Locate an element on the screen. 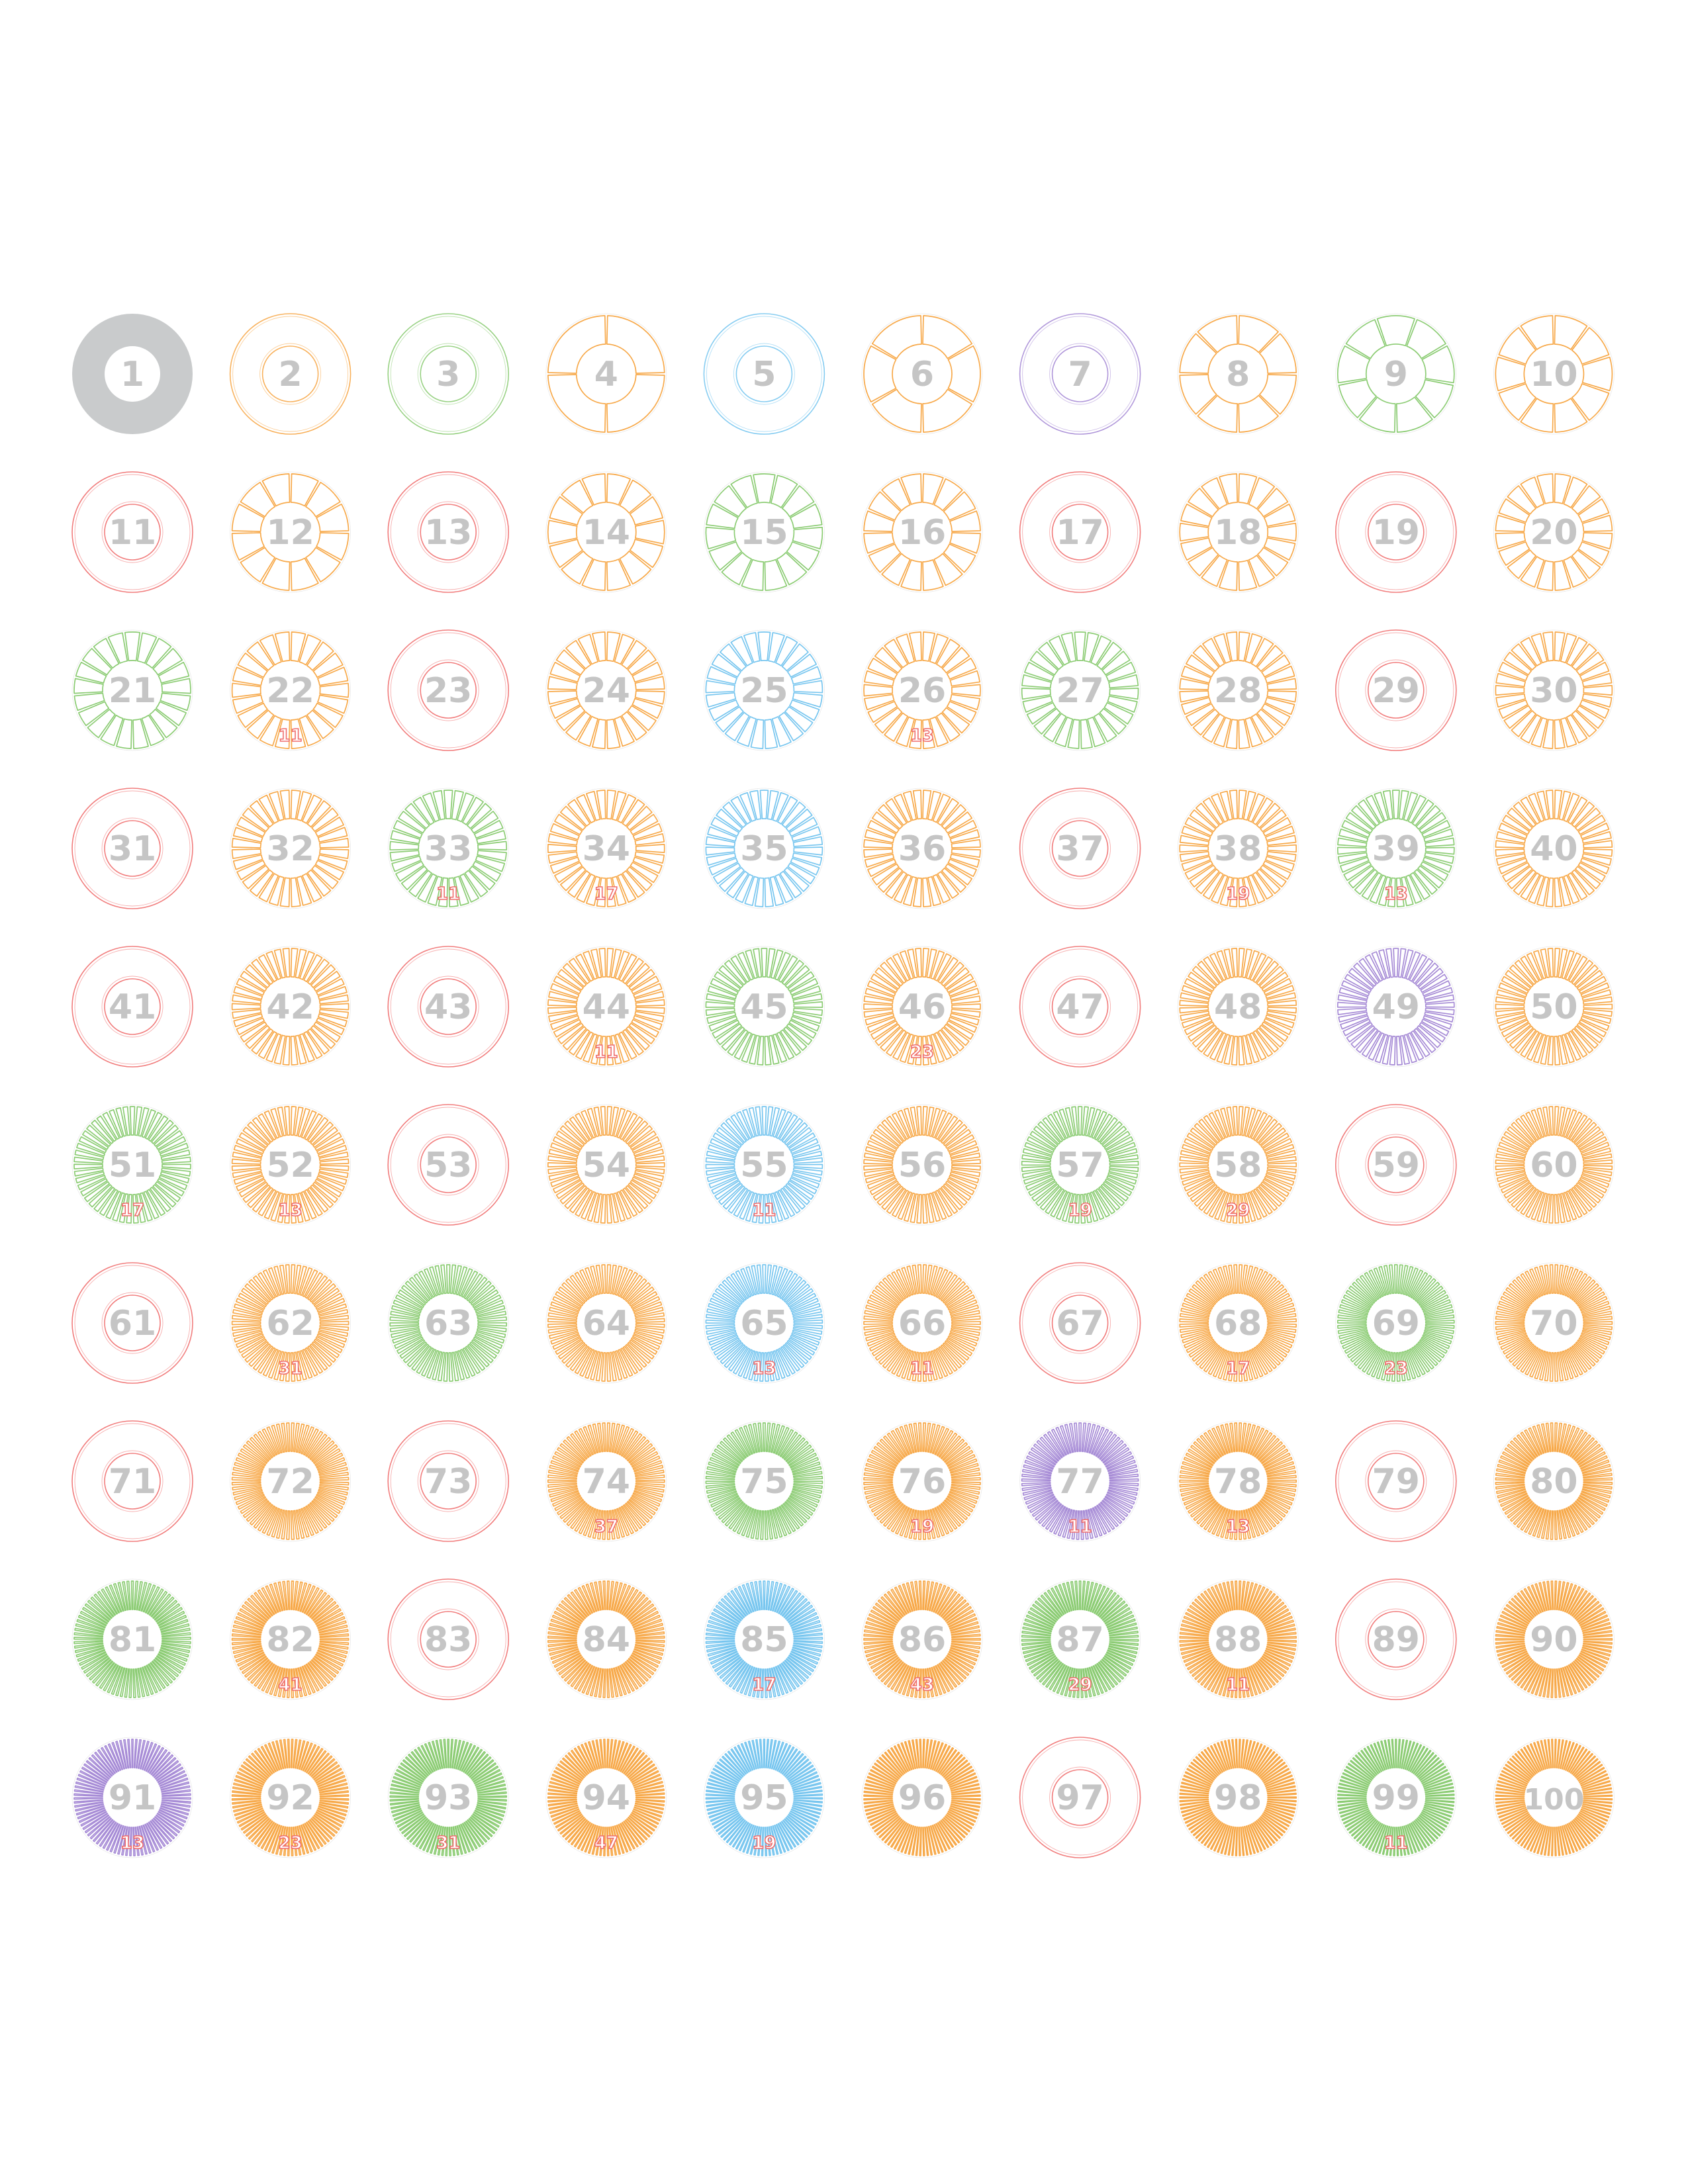 Image resolution: width=1688 pixels, height=2184 pixels. large-prime-label: 13 is located at coordinates (132, 1843).